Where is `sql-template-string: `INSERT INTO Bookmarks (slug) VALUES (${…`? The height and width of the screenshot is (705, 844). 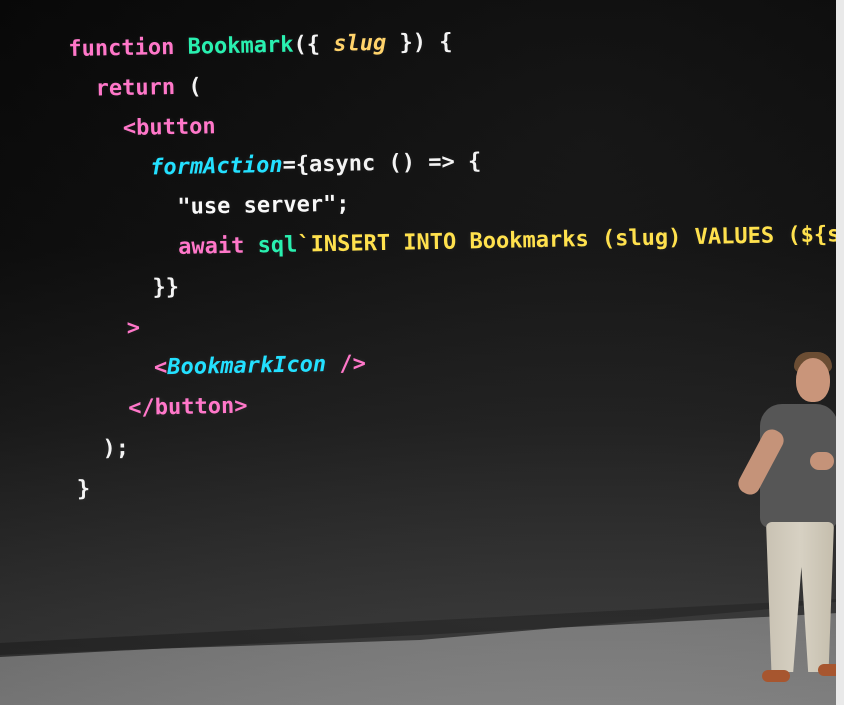 sql-template-string: `INSERT INTO Bookmarks (slug) VALUES (${… is located at coordinates (570, 239).